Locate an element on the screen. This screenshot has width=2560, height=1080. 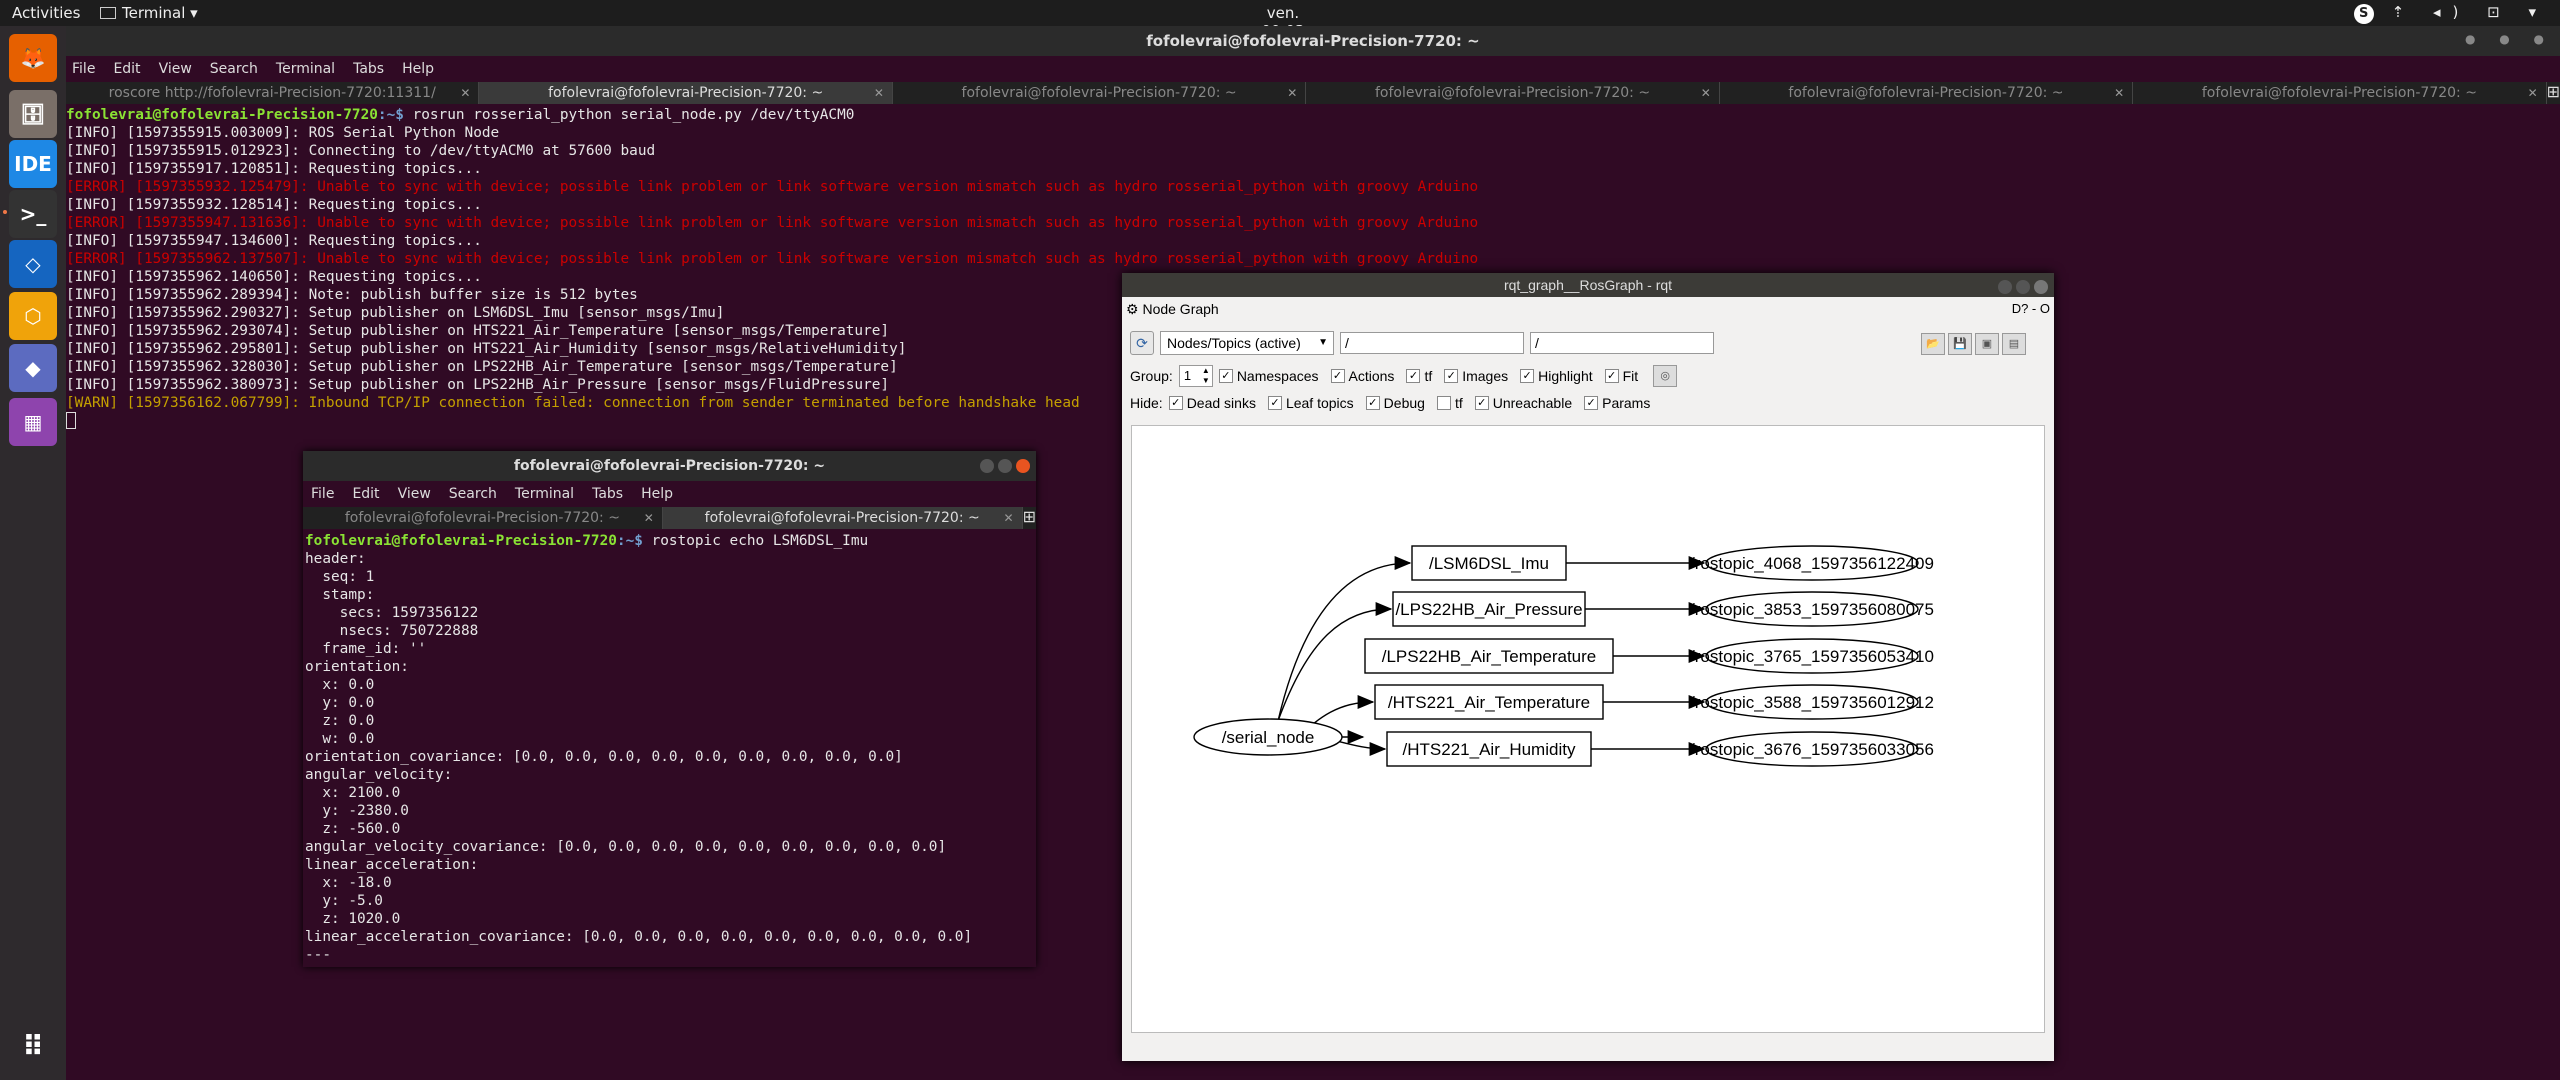
option-tf: ✓ tf is located at coordinates (1419, 376).